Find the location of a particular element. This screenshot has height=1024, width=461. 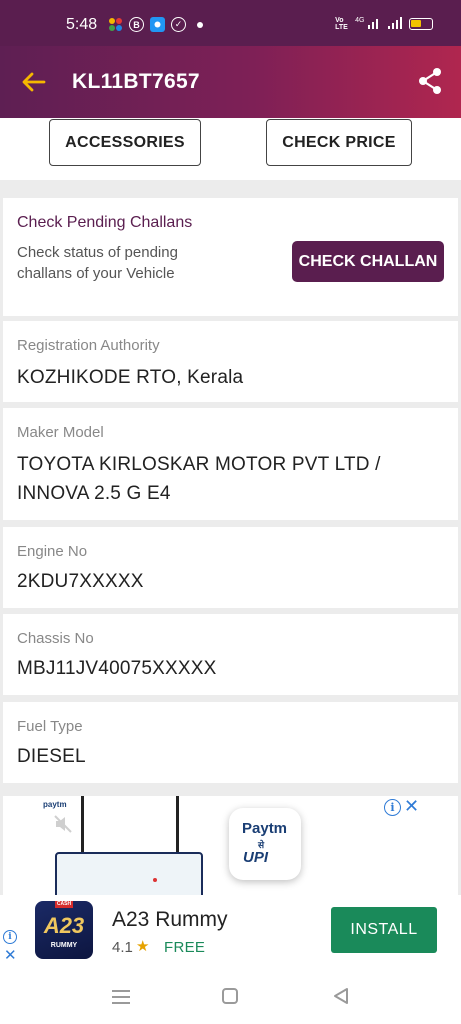

share-button is located at coordinates (430, 81).